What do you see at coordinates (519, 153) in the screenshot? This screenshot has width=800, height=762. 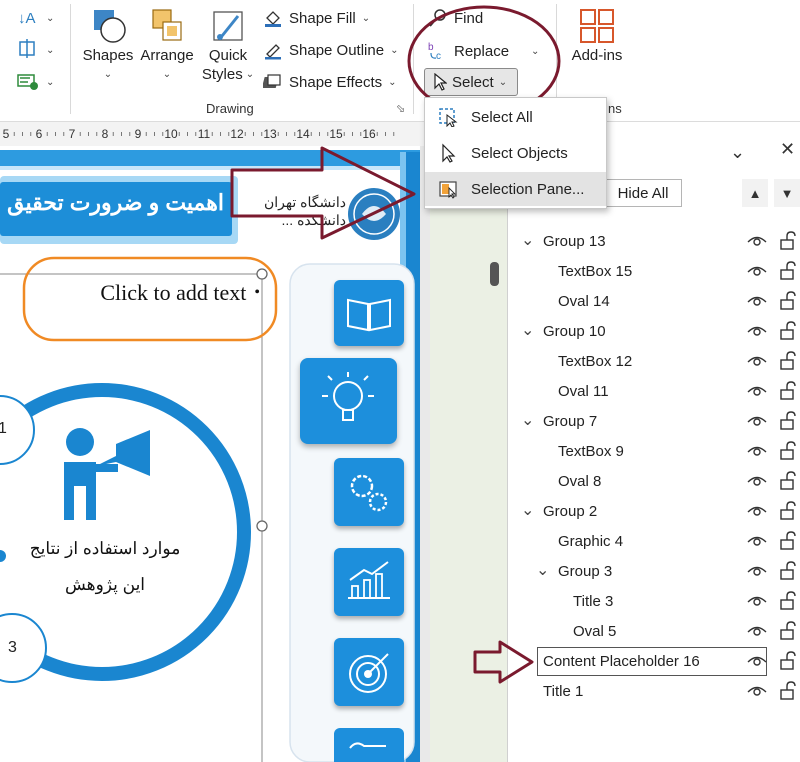 I see `select-objects-label: Select Objects` at bounding box center [519, 153].